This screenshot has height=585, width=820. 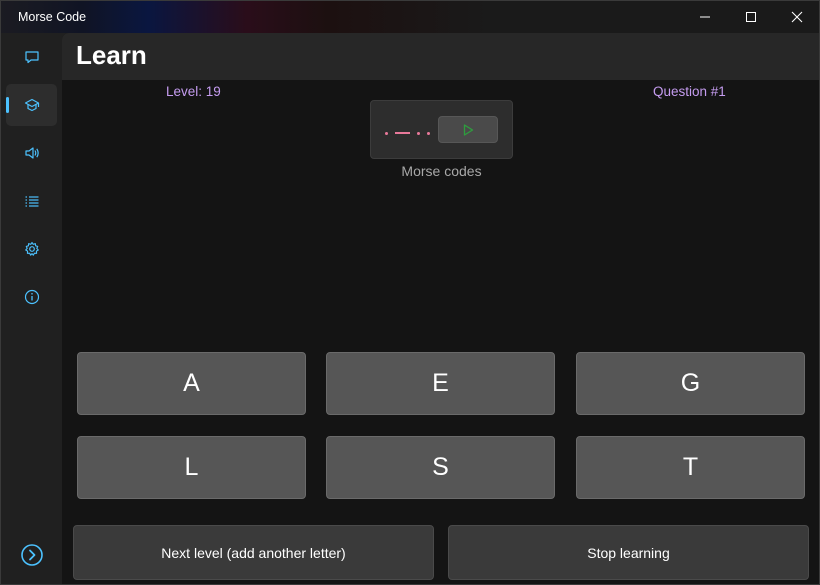 I want to click on letter-button-e: E, so click(x=440, y=383).